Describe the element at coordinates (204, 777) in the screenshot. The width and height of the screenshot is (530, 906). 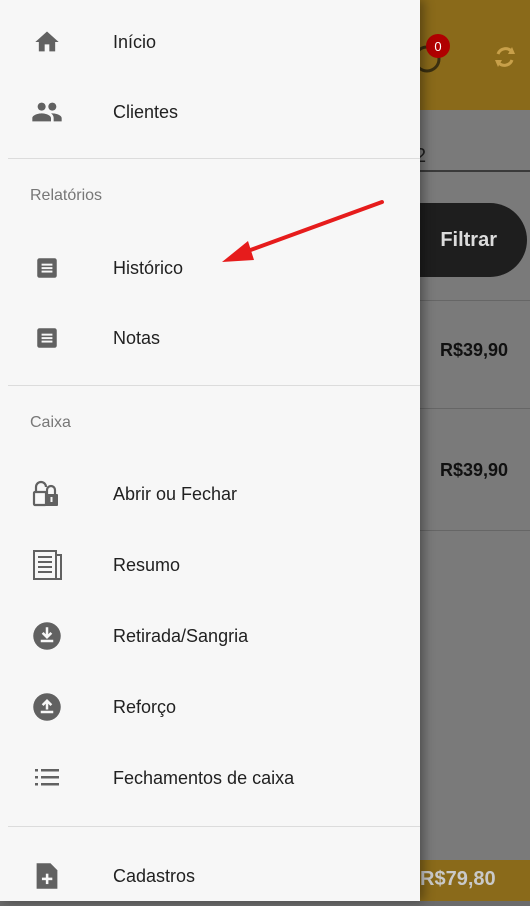
I see `menu-item-label: Fechamentos de caixa` at that location.